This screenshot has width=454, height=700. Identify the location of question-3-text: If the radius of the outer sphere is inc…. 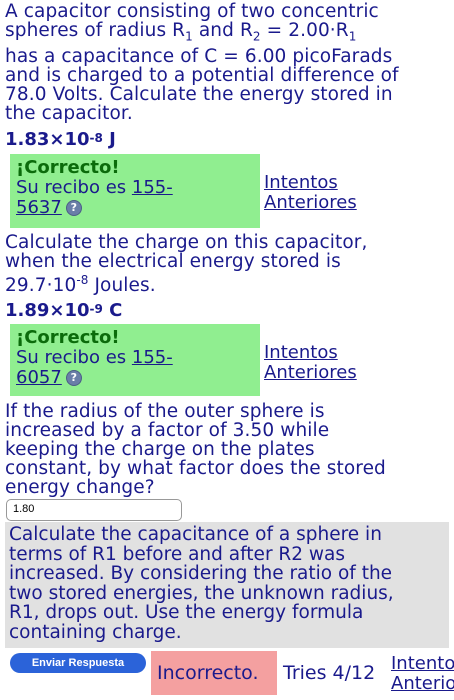
(195, 449).